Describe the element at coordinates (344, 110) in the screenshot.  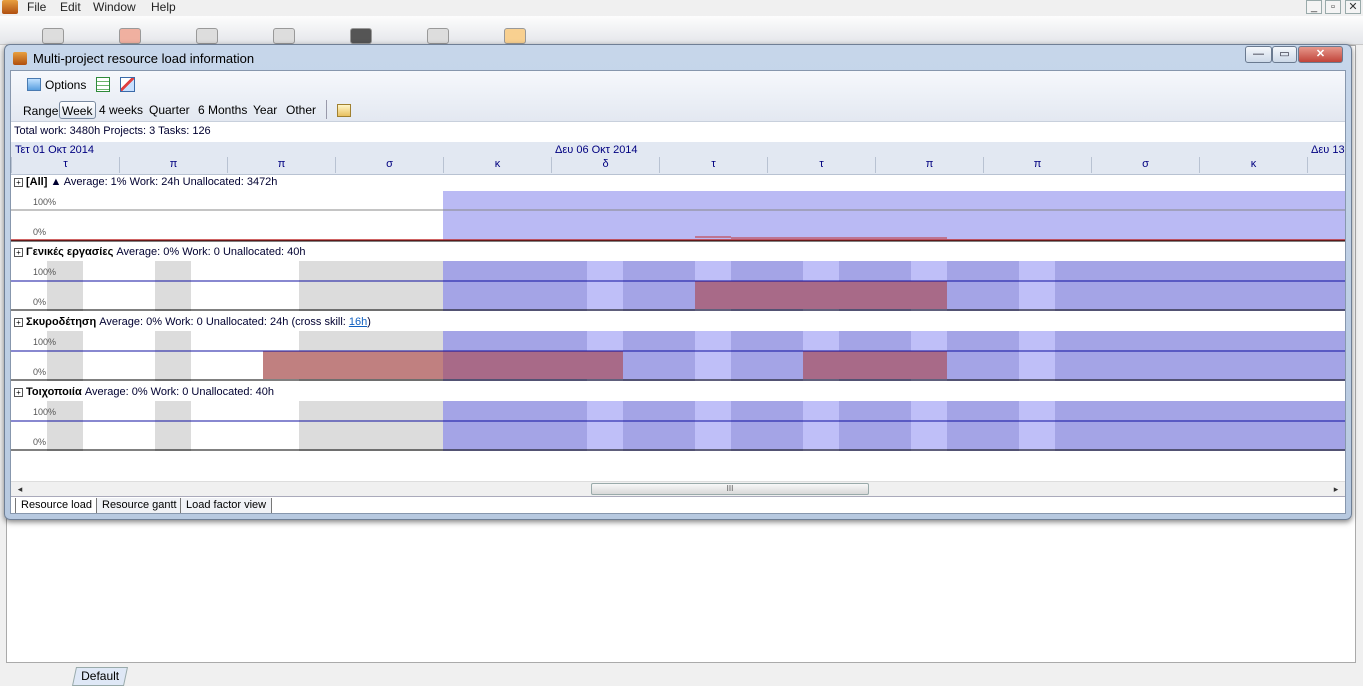
I see `export-icon` at that location.